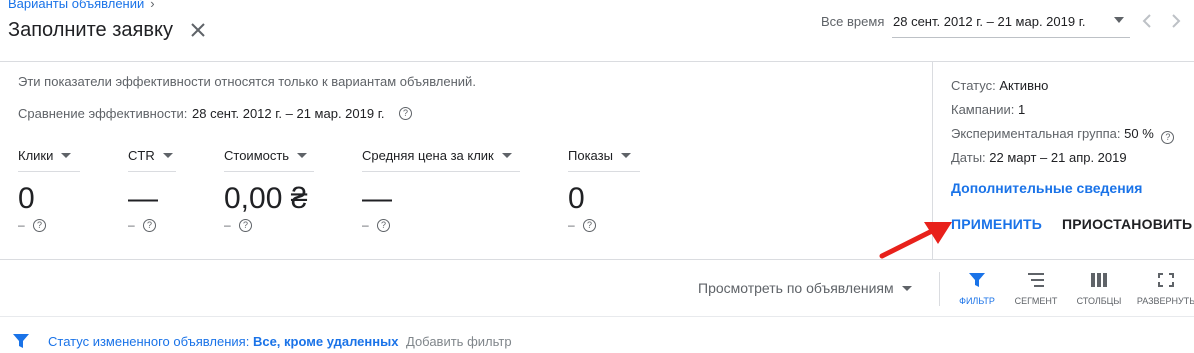  Describe the element at coordinates (428, 155) in the screenshot. I see `metric-label: Средняя цена за клик` at that location.